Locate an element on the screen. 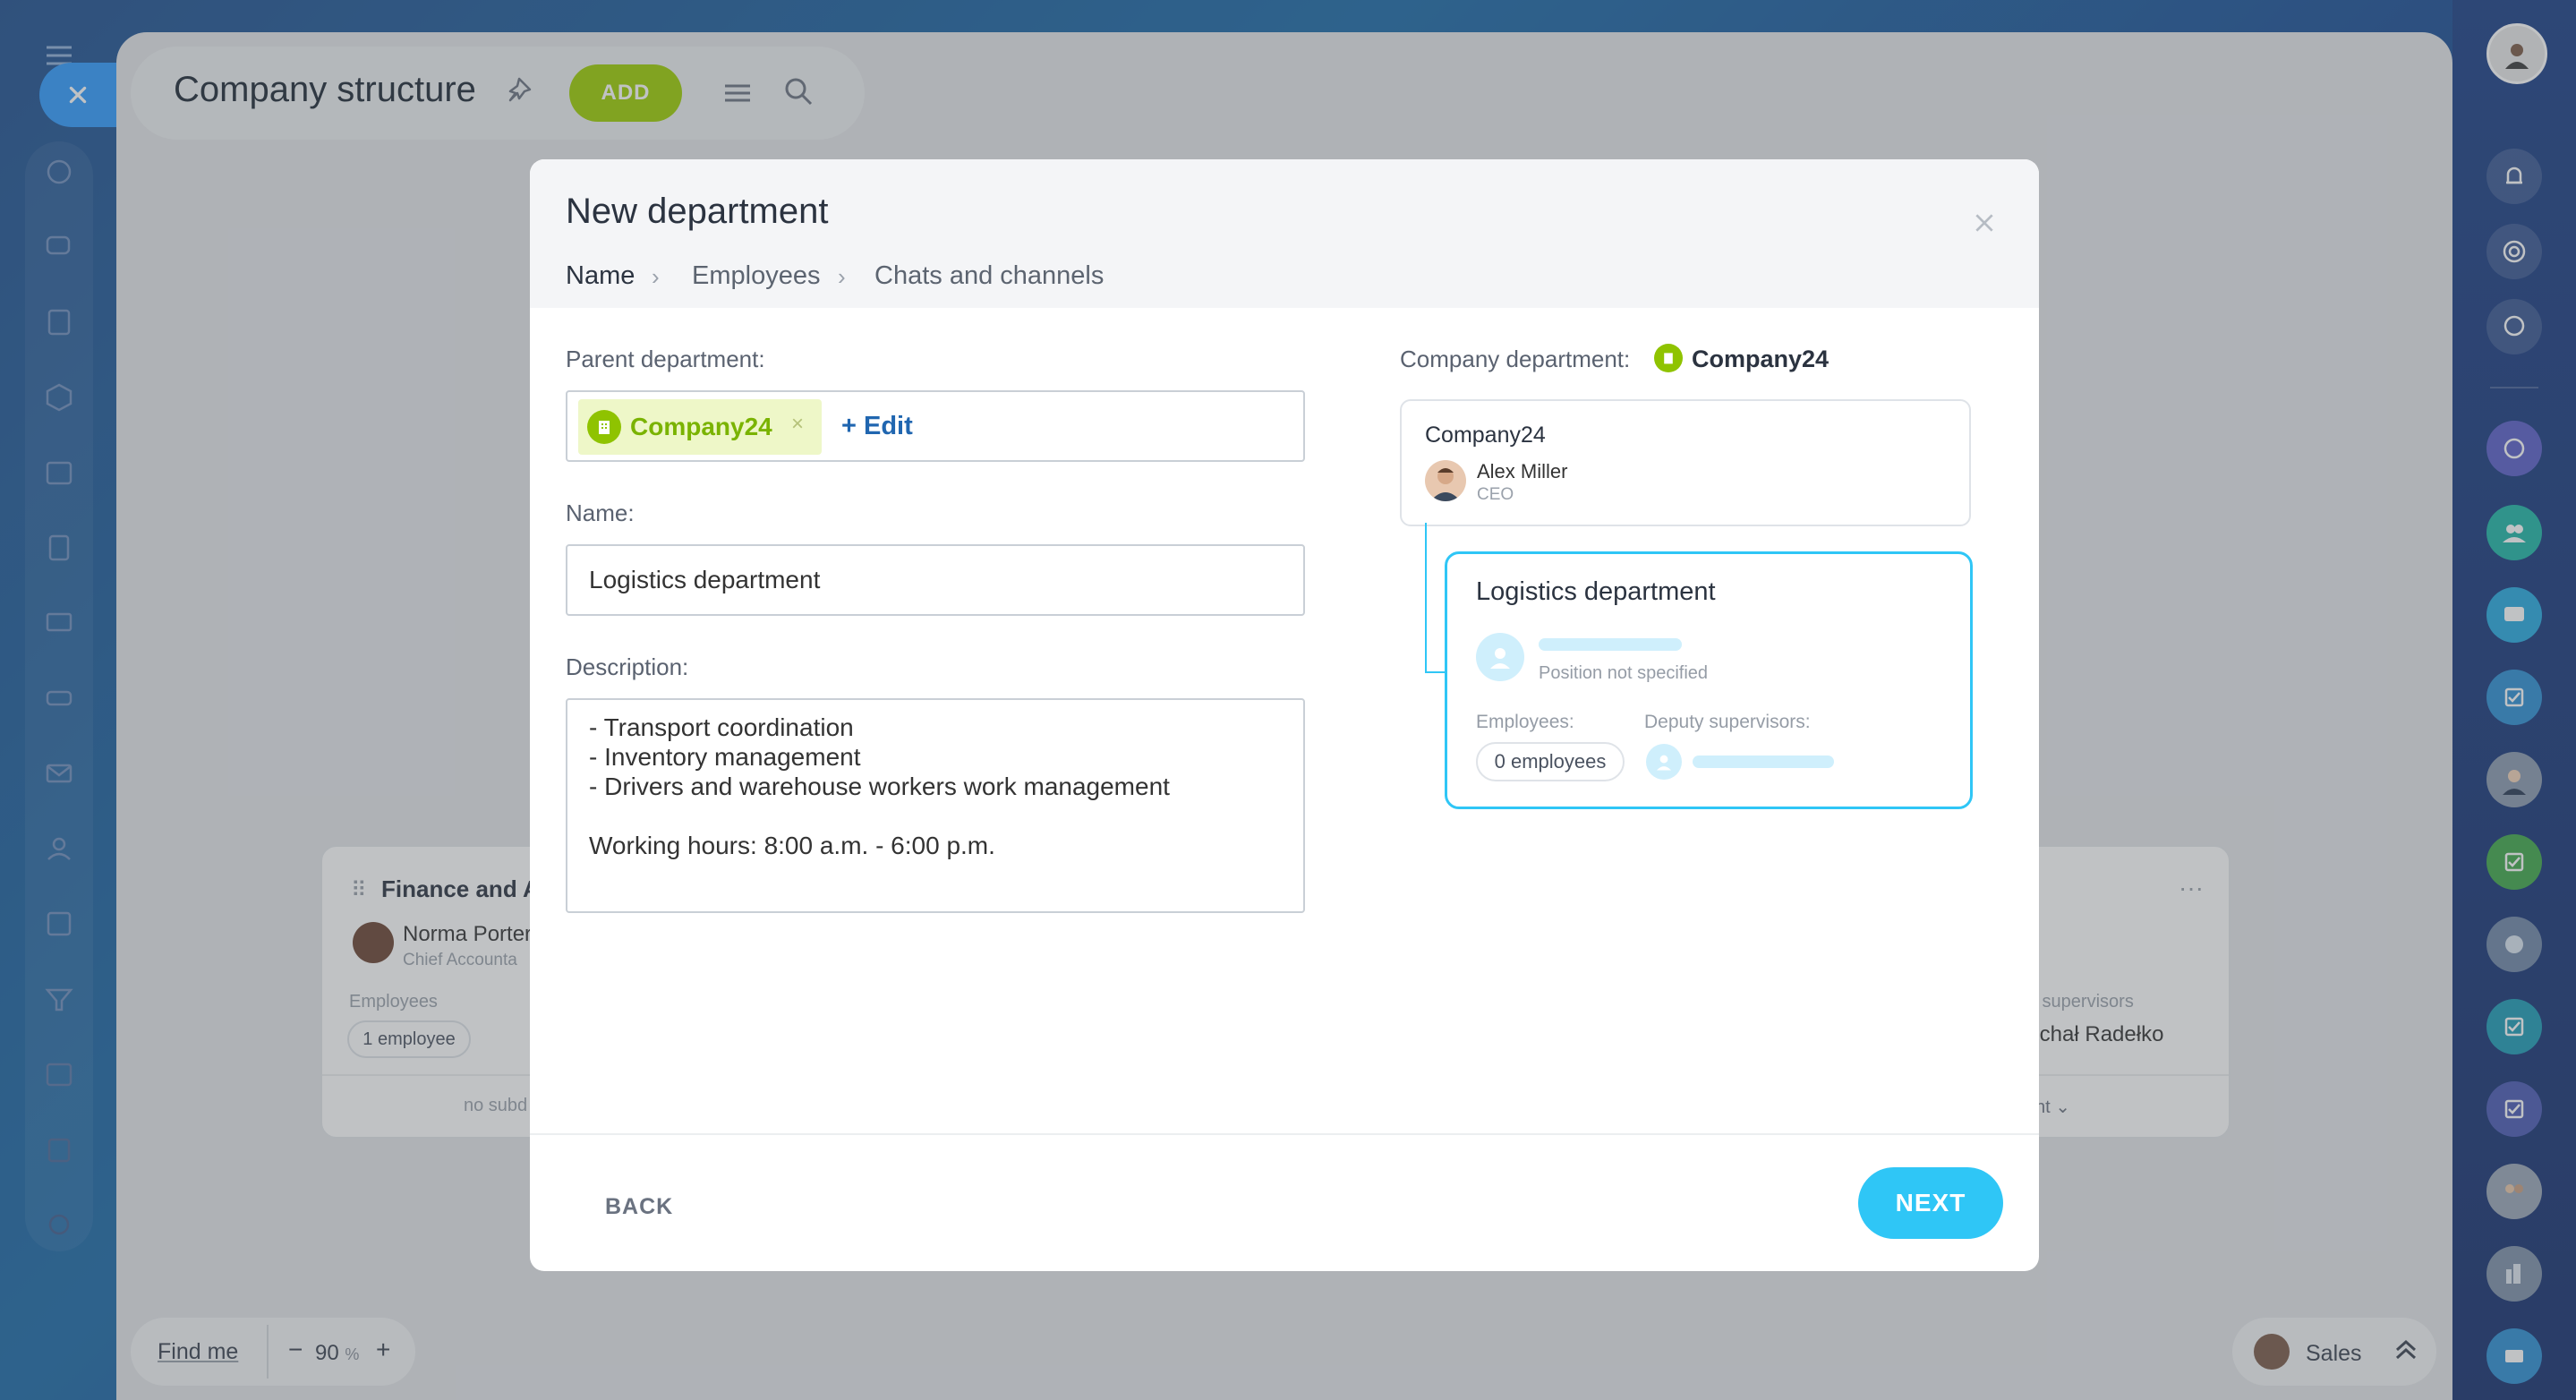  preview-head-position: CEO is located at coordinates (1495, 495).